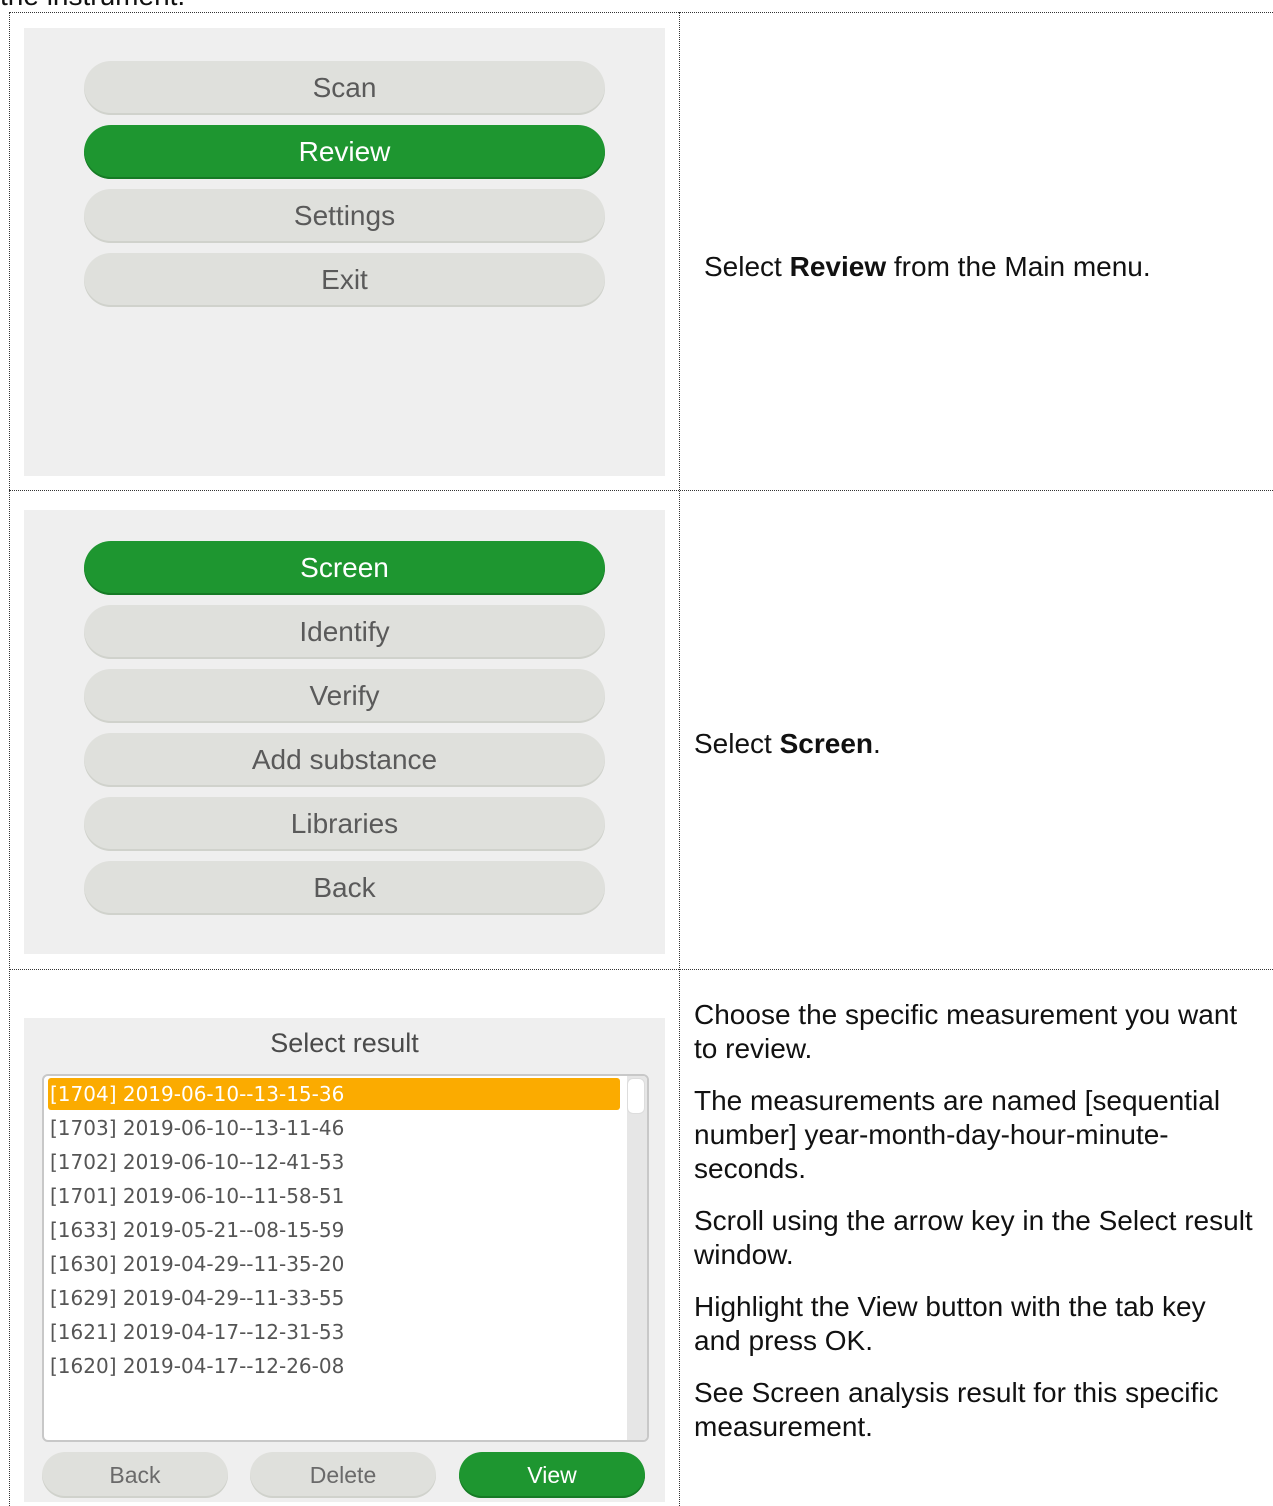  Describe the element at coordinates (9, 759) in the screenshot. I see `table-left-border` at that location.